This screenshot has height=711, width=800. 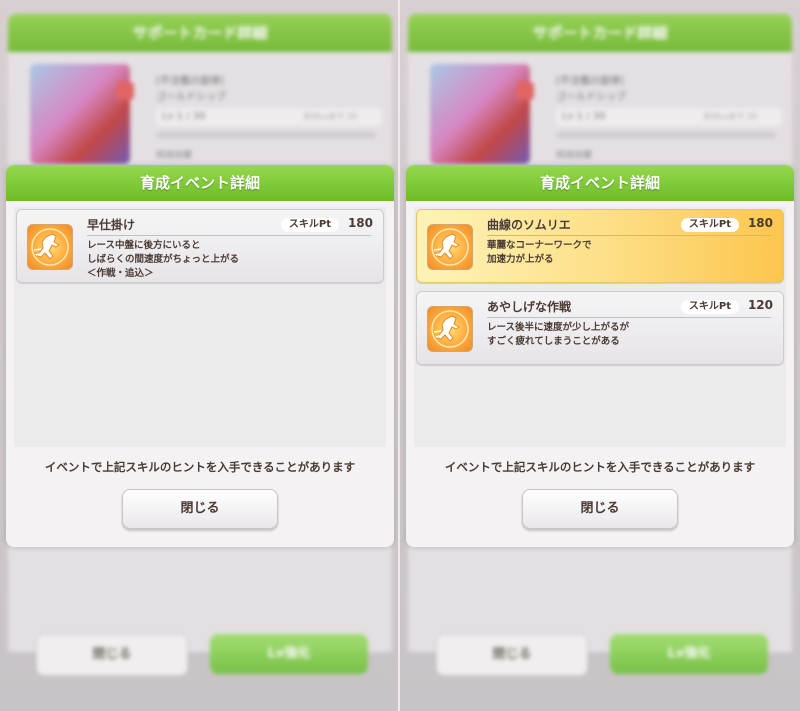 What do you see at coordinates (529, 307) in the screenshot?
I see `event-skill-name: あやしげな作戦` at bounding box center [529, 307].